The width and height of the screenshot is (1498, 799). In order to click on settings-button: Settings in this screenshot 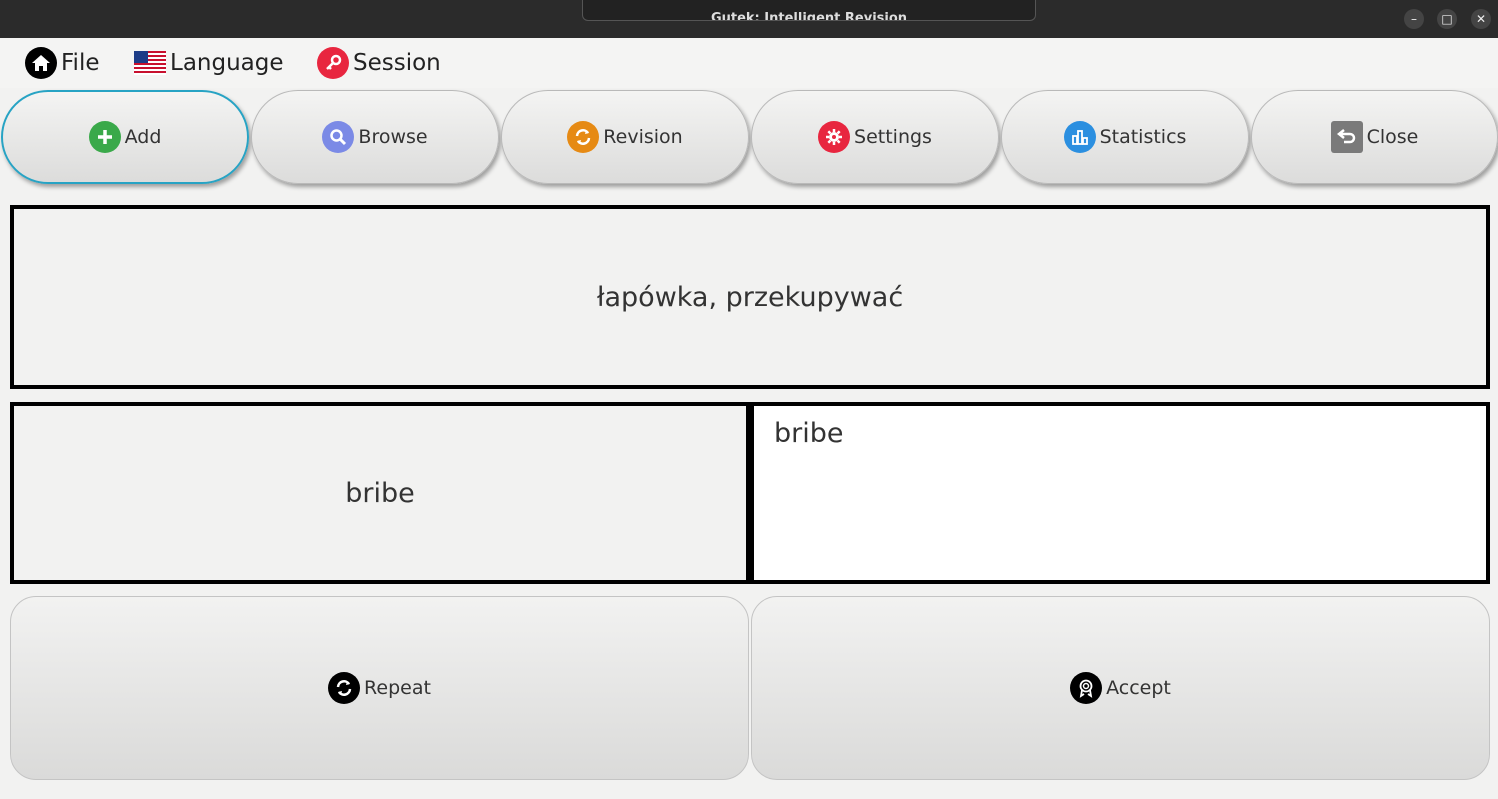, I will do `click(875, 137)`.